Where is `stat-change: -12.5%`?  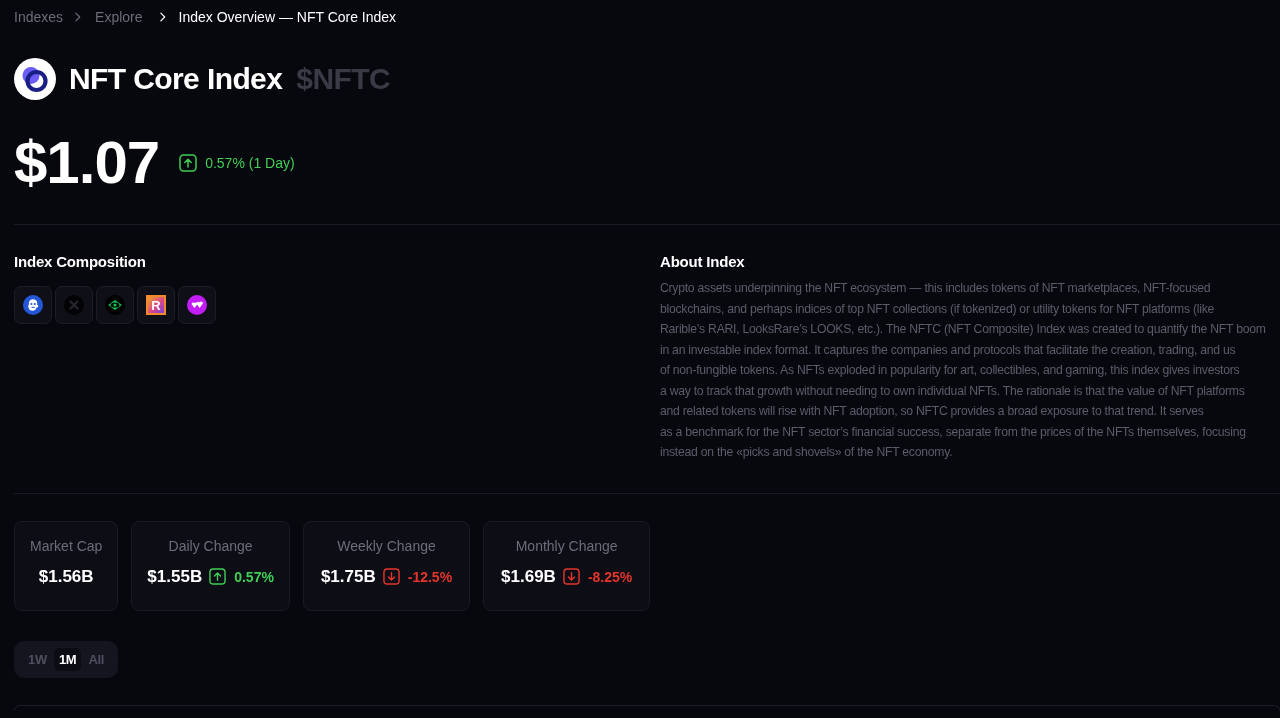 stat-change: -12.5% is located at coordinates (430, 576).